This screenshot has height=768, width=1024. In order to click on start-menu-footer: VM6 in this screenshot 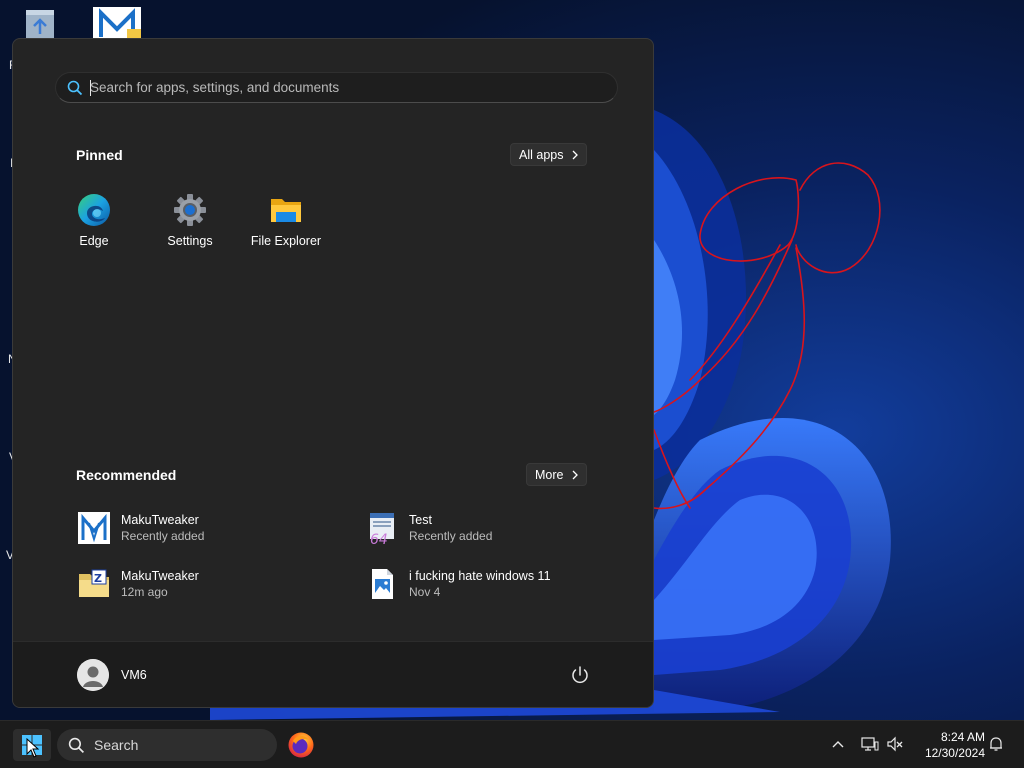, I will do `click(333, 674)`.